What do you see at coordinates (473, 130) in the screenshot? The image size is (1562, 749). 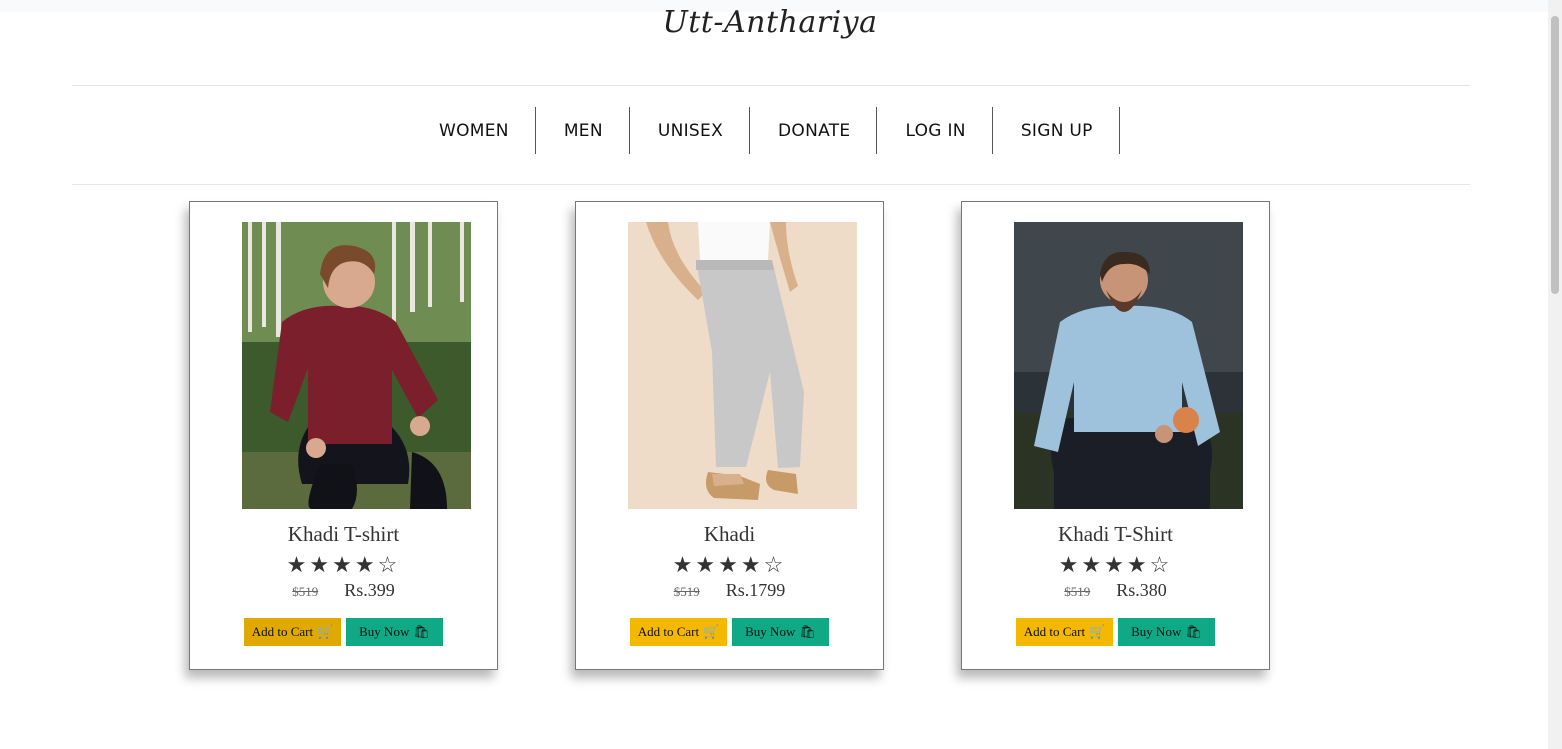 I see `nav-women: WOMEN` at bounding box center [473, 130].